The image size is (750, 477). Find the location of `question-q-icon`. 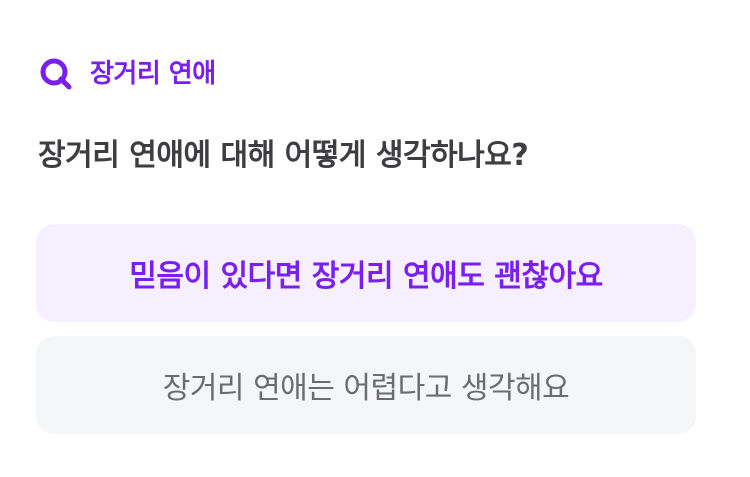

question-q-icon is located at coordinates (56, 74).